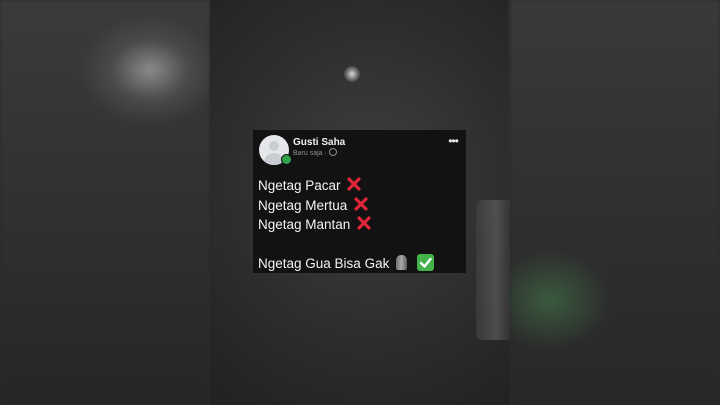 The image size is (720, 405). What do you see at coordinates (332, 152) in the screenshot?
I see `friends-privacy-icon` at bounding box center [332, 152].